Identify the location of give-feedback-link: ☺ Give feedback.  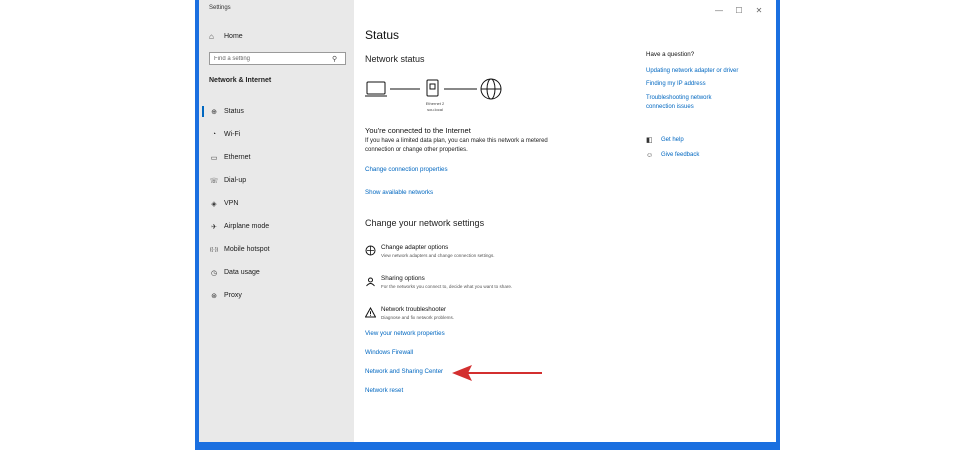
(672, 155).